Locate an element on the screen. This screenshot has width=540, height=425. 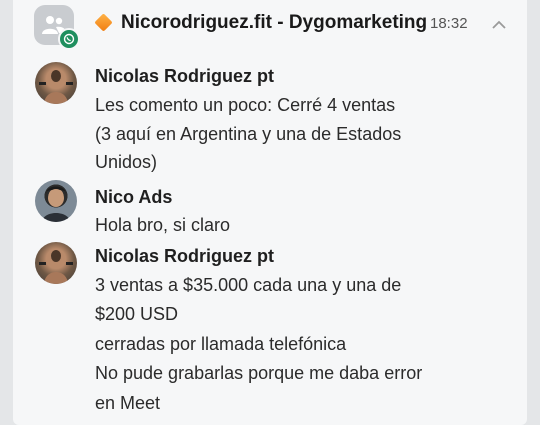
notification-time: 18:32 is located at coordinates (449, 23).